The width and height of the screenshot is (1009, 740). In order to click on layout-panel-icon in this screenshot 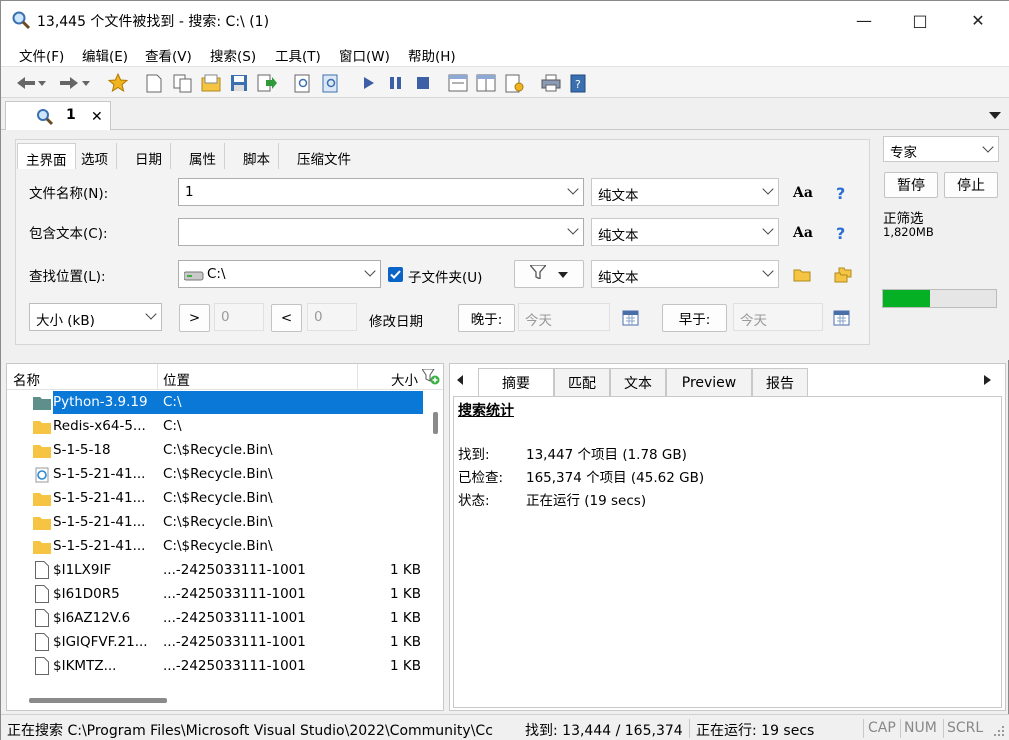, I will do `click(458, 83)`.